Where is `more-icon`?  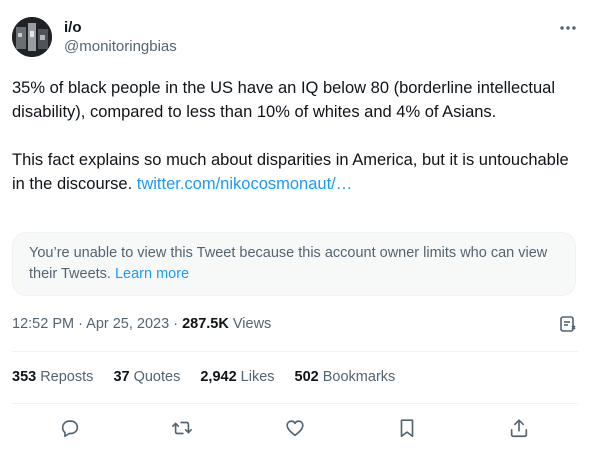
more-icon is located at coordinates (568, 28).